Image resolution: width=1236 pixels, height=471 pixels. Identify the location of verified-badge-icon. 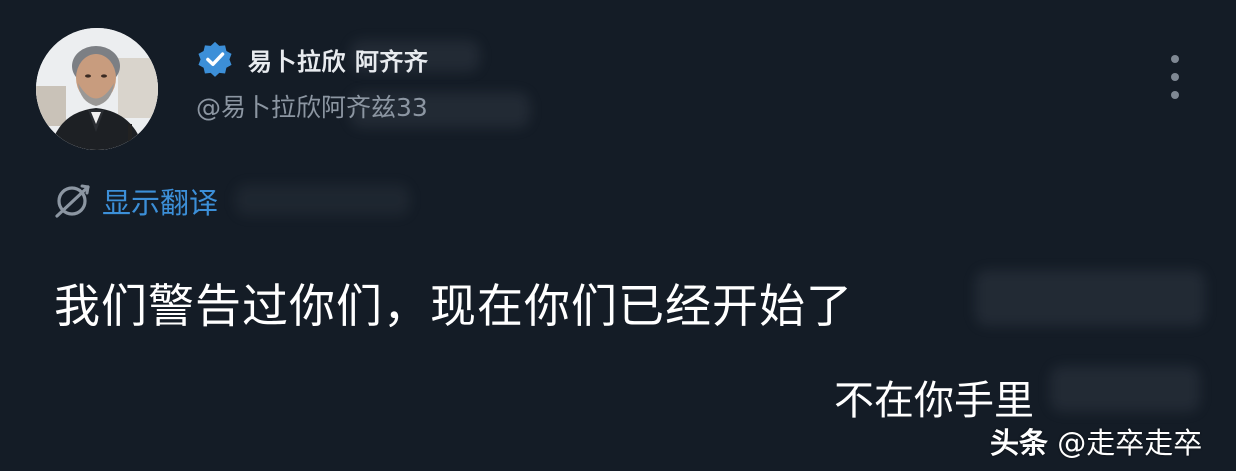
(215, 59).